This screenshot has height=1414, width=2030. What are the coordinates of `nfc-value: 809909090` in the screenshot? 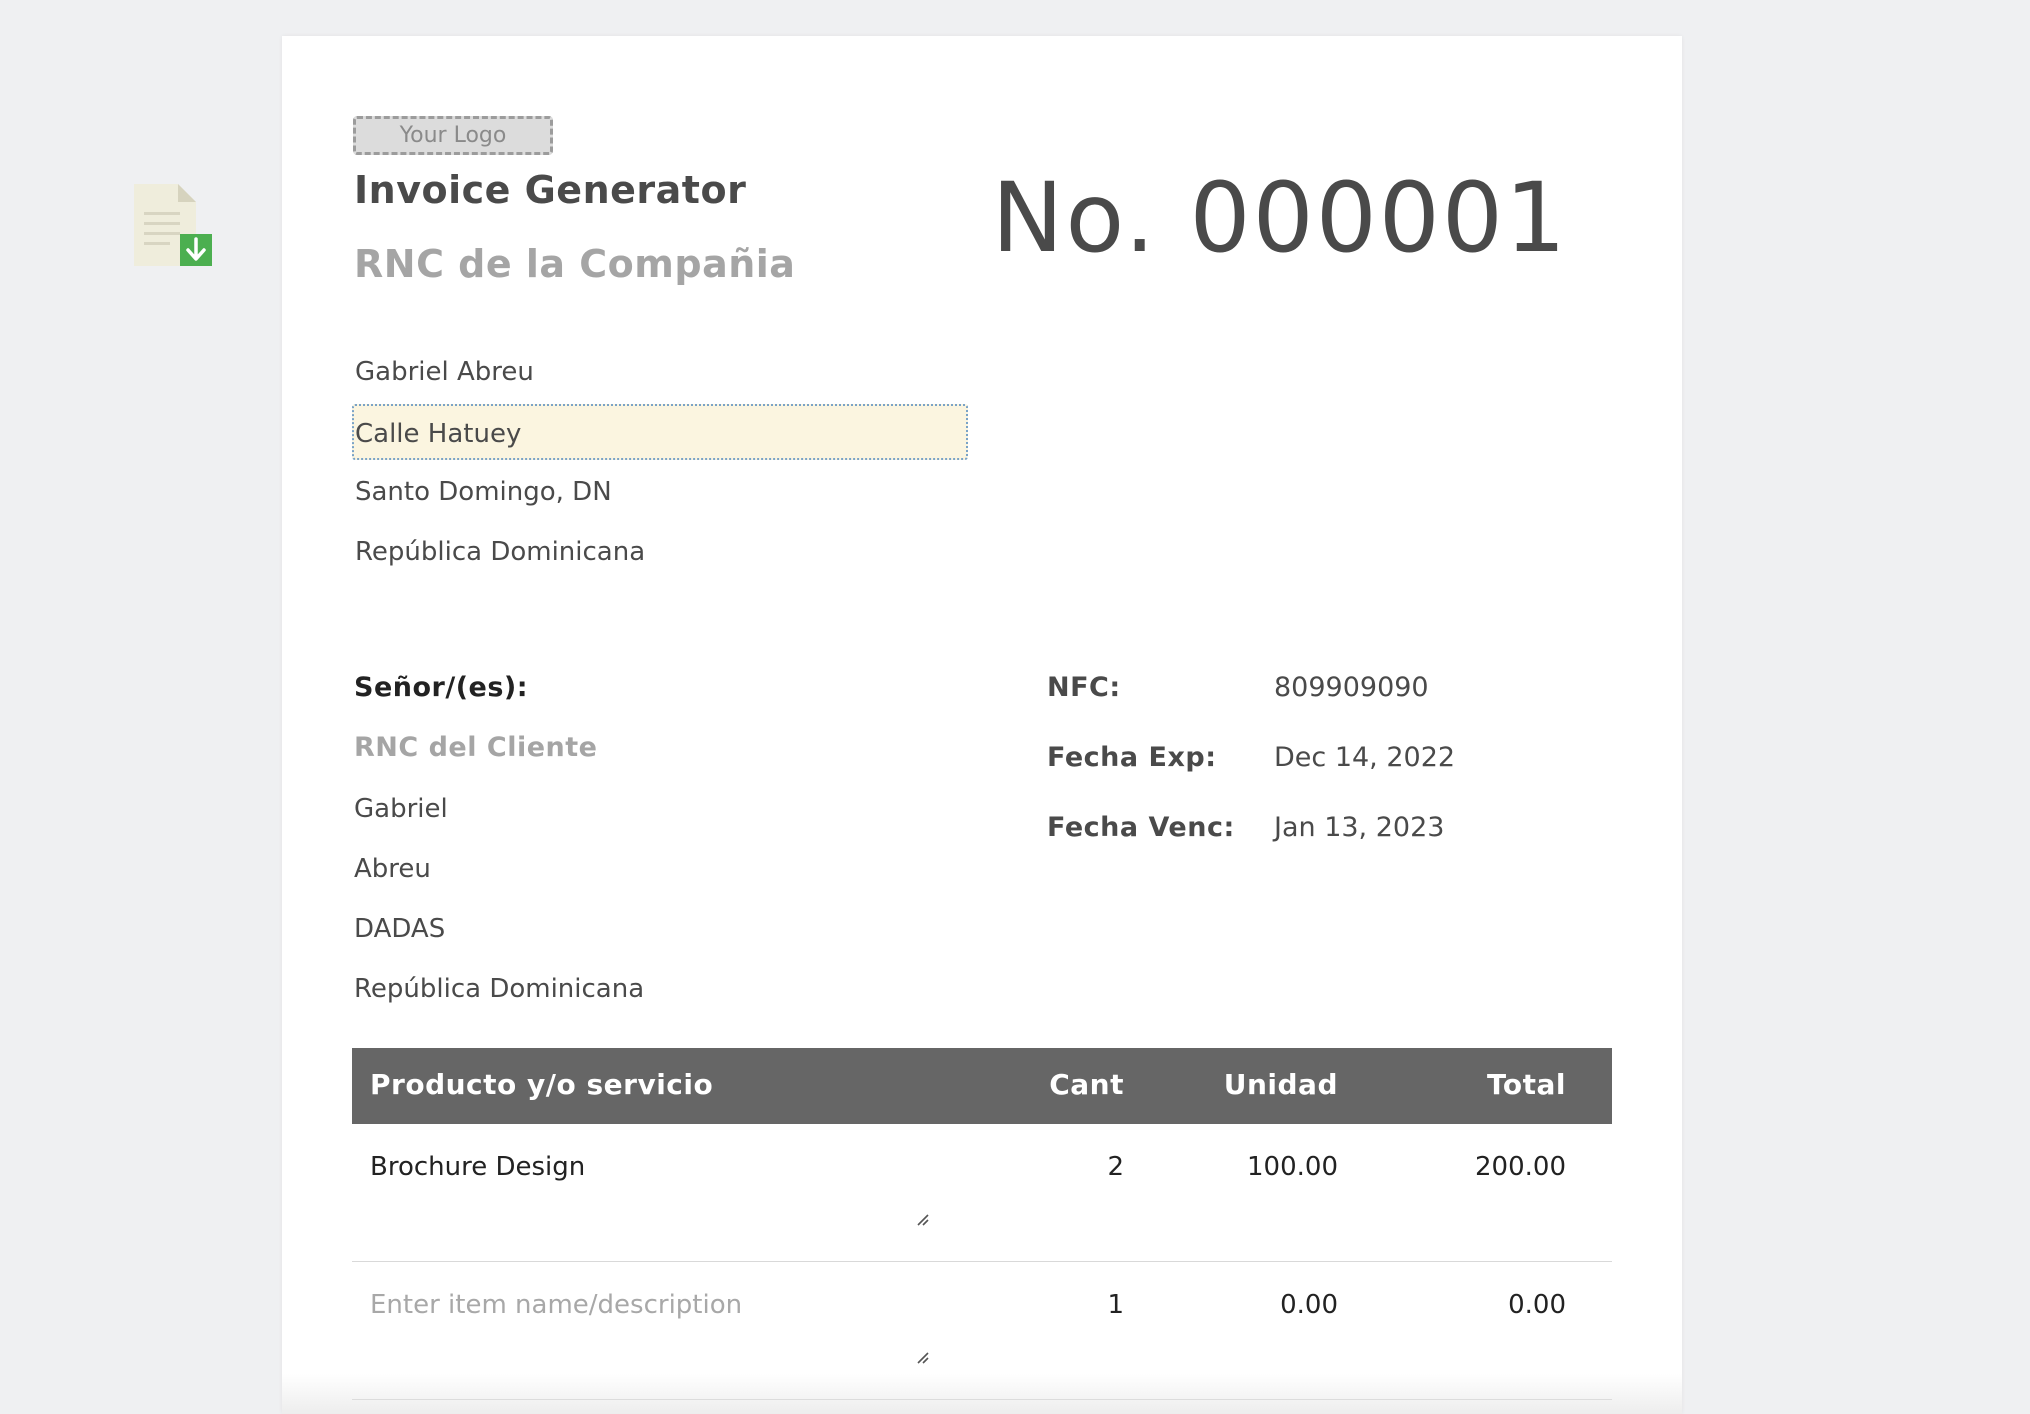 It's located at (1351, 687).